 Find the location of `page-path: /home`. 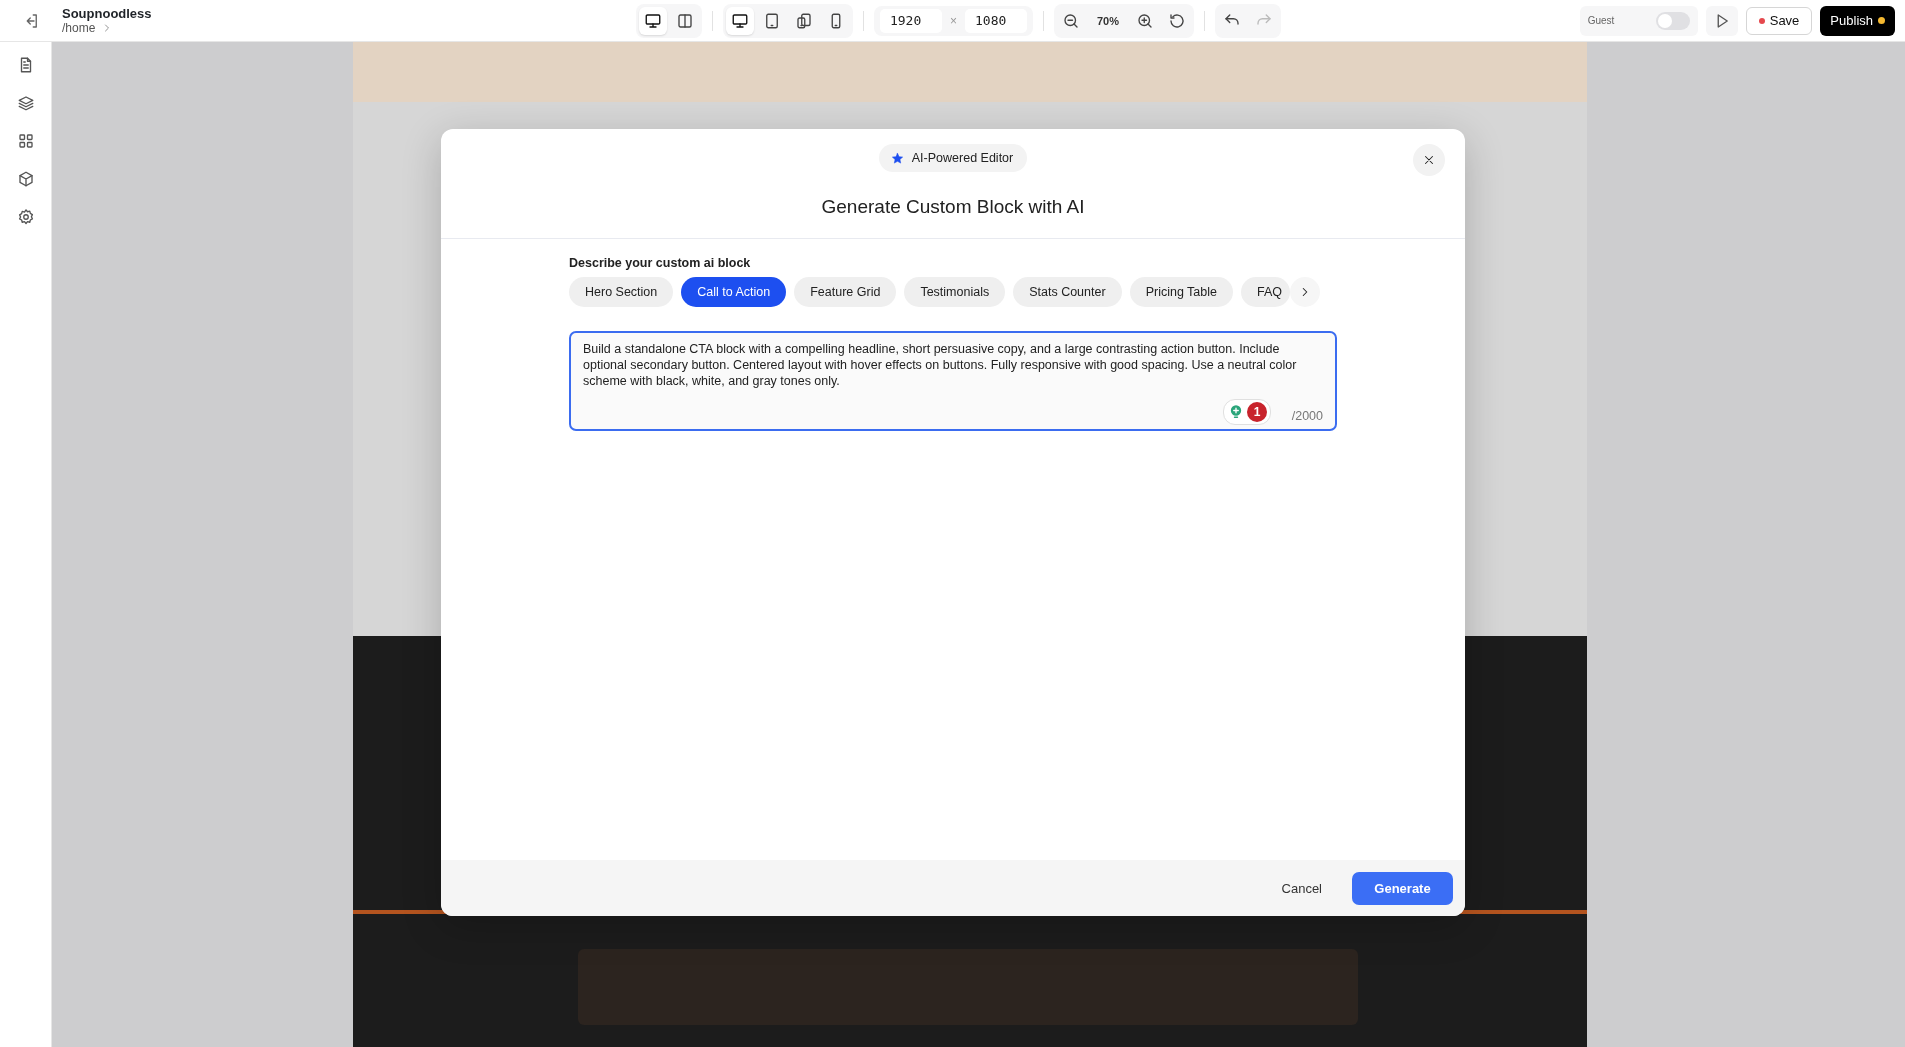

page-path: /home is located at coordinates (79, 28).